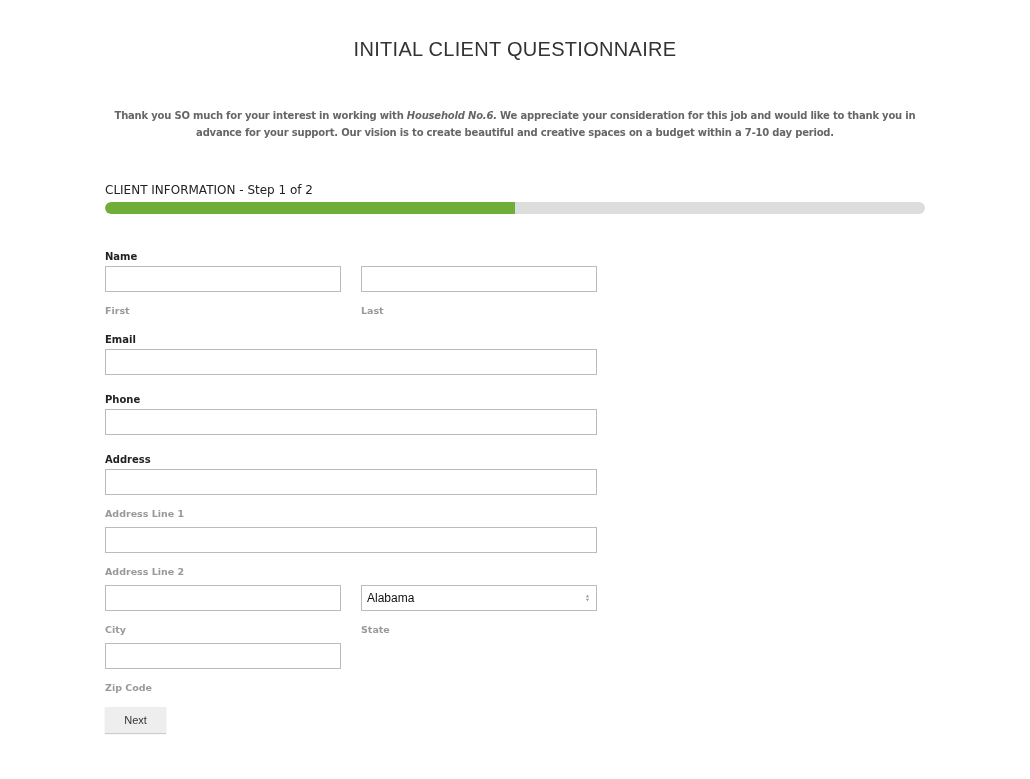  Describe the element at coordinates (123, 400) in the screenshot. I see `field-label: Phone` at that location.